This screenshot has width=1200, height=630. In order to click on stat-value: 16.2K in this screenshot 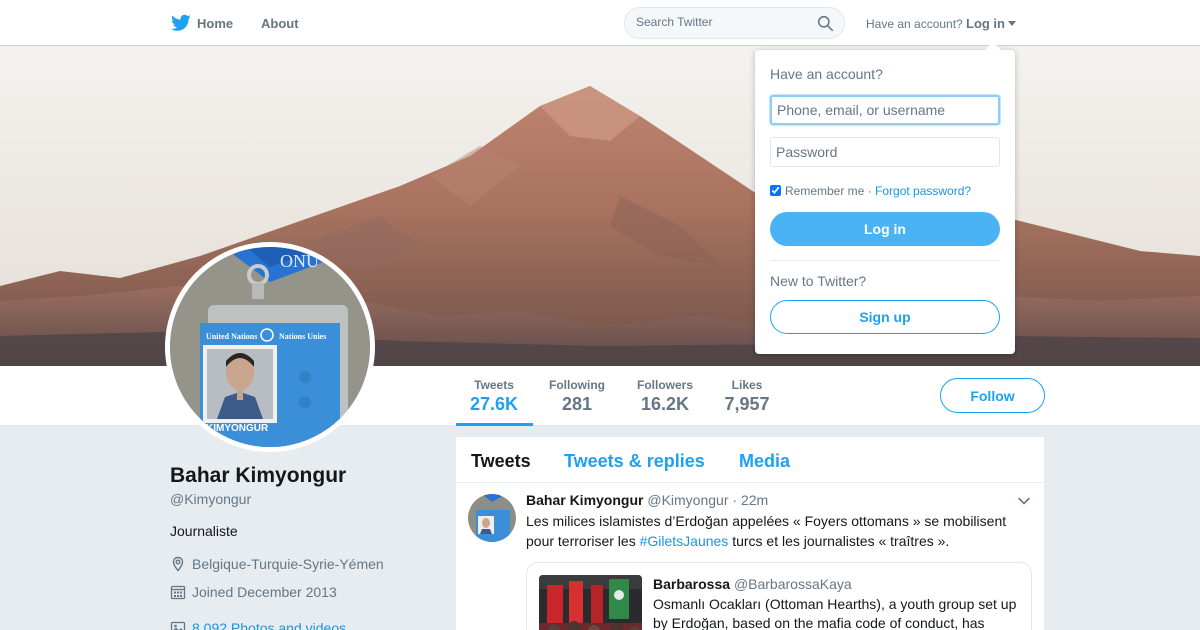, I will do `click(665, 404)`.